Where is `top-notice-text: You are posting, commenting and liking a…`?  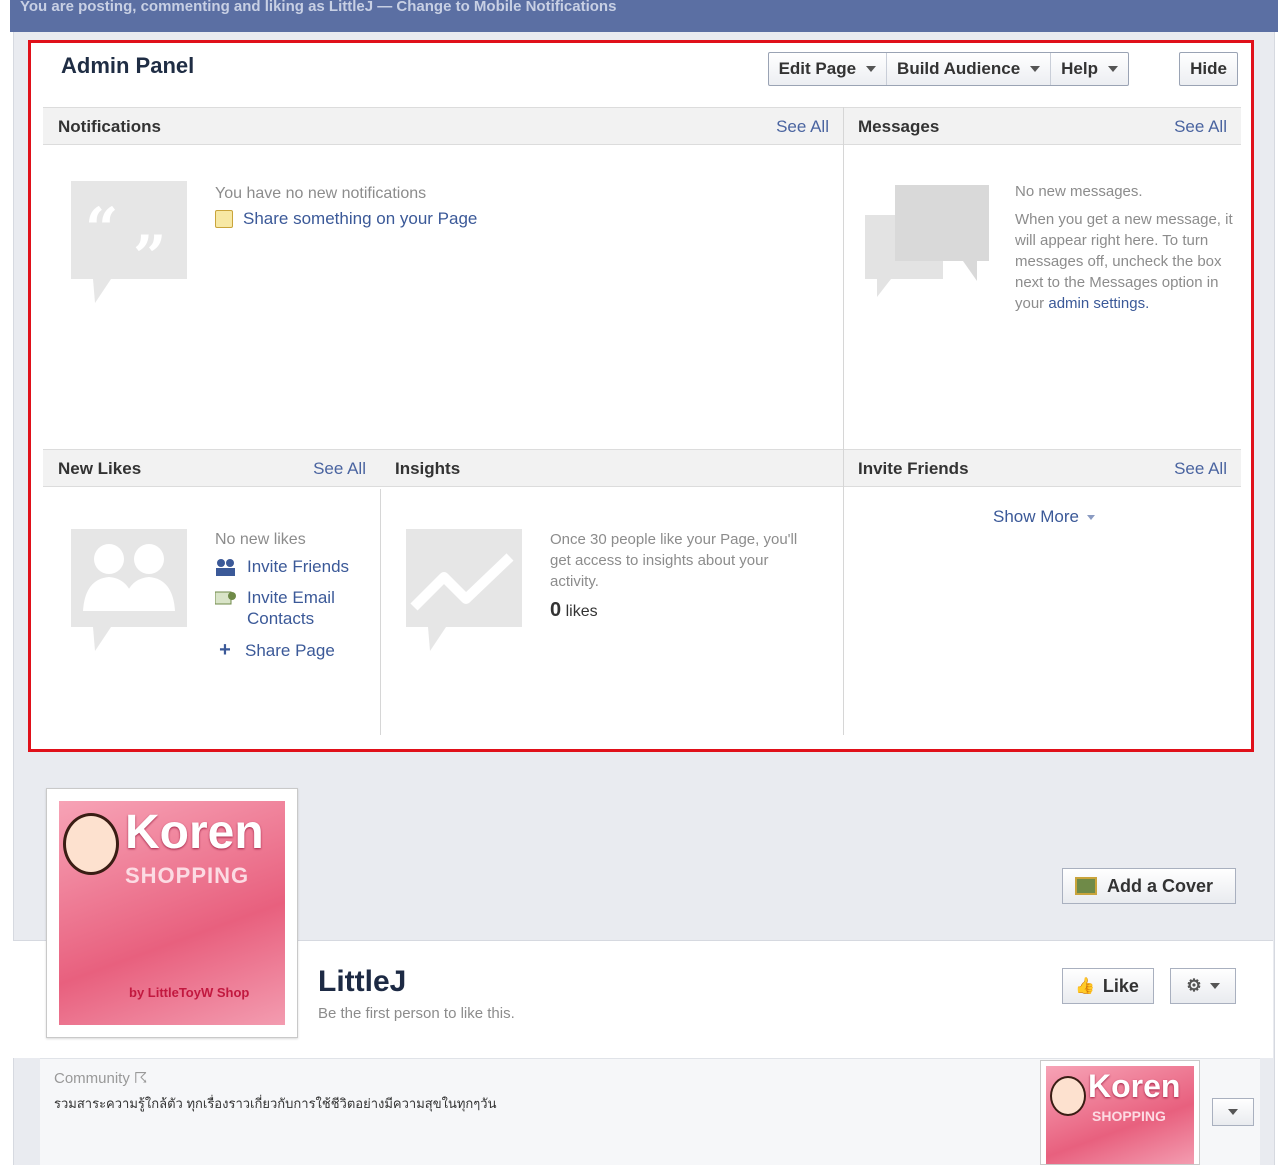
top-notice-text: You are posting, commenting and liking a… is located at coordinates (318, 7).